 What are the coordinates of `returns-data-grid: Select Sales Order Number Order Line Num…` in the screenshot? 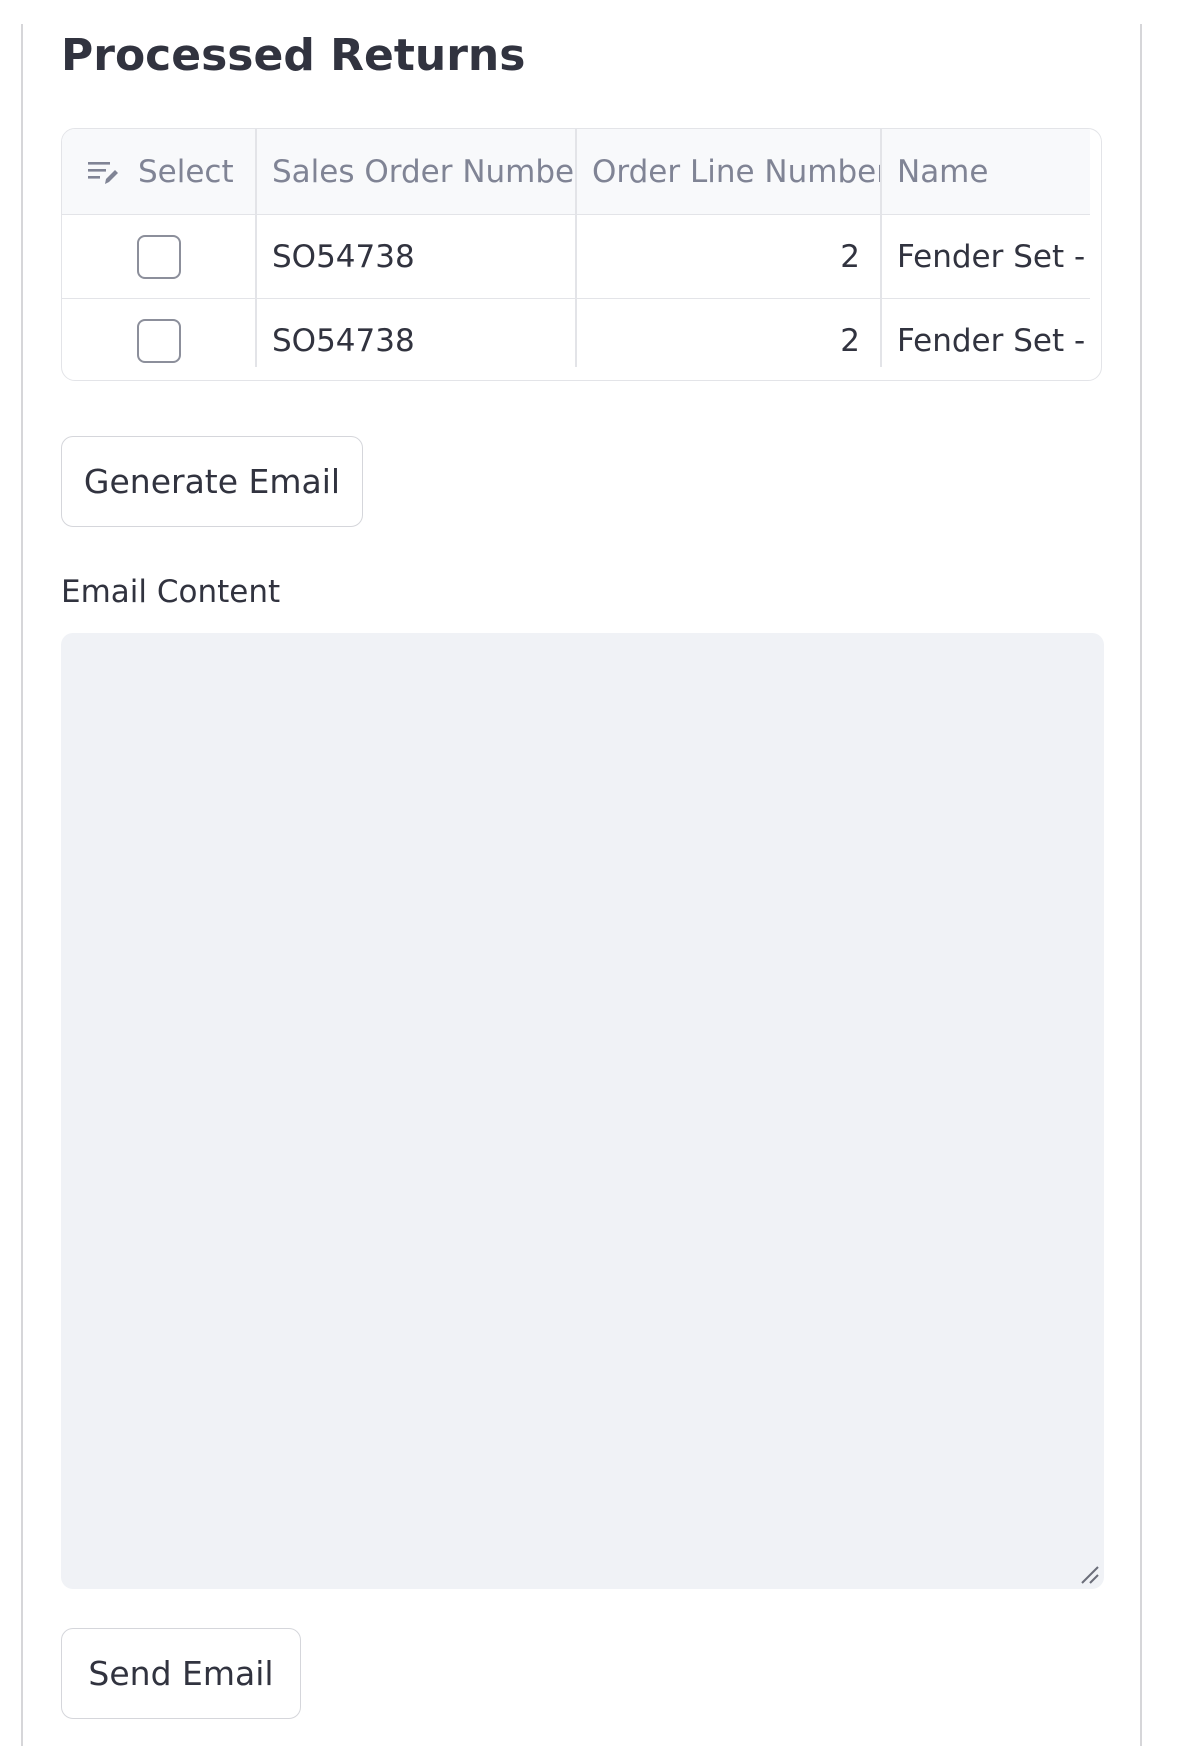 It's located at (581, 254).